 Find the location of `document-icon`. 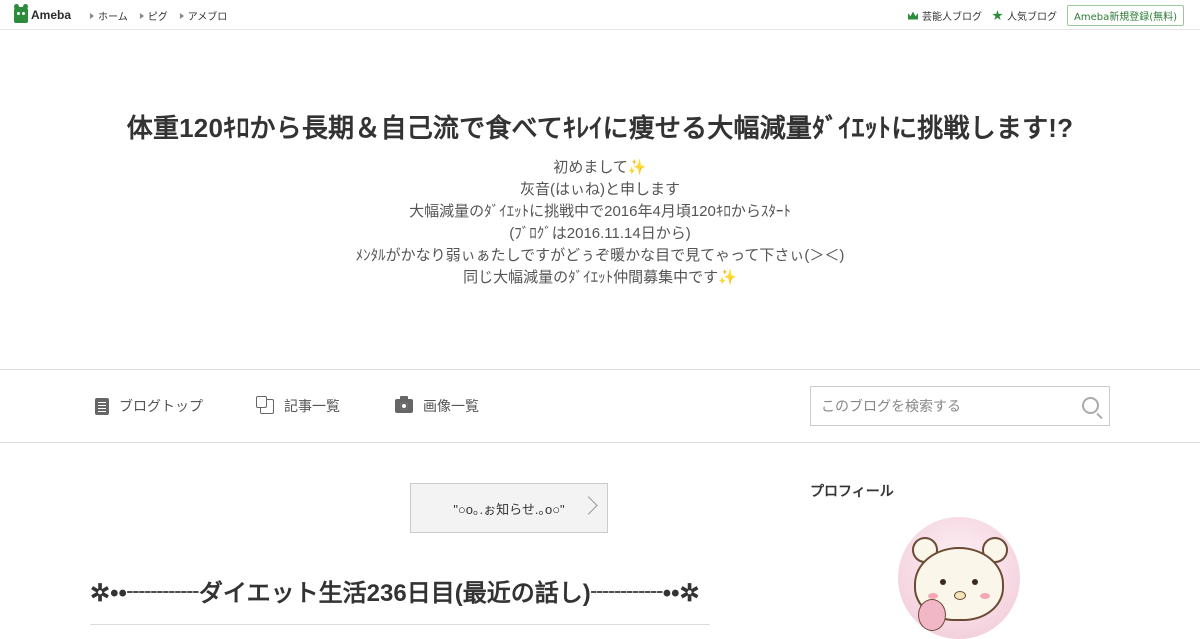

document-icon is located at coordinates (102, 406).